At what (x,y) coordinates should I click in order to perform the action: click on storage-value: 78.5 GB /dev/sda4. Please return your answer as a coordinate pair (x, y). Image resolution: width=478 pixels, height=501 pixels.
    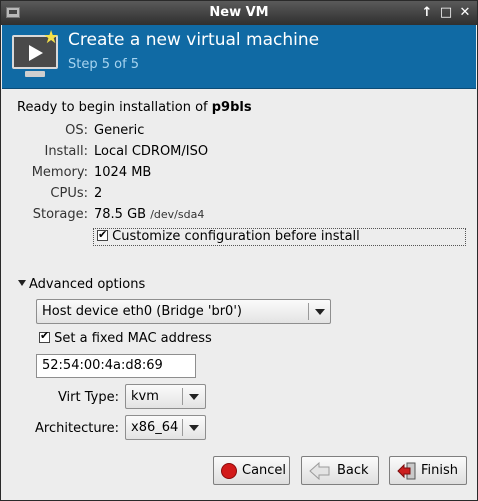
    Looking at the image, I should click on (149, 214).